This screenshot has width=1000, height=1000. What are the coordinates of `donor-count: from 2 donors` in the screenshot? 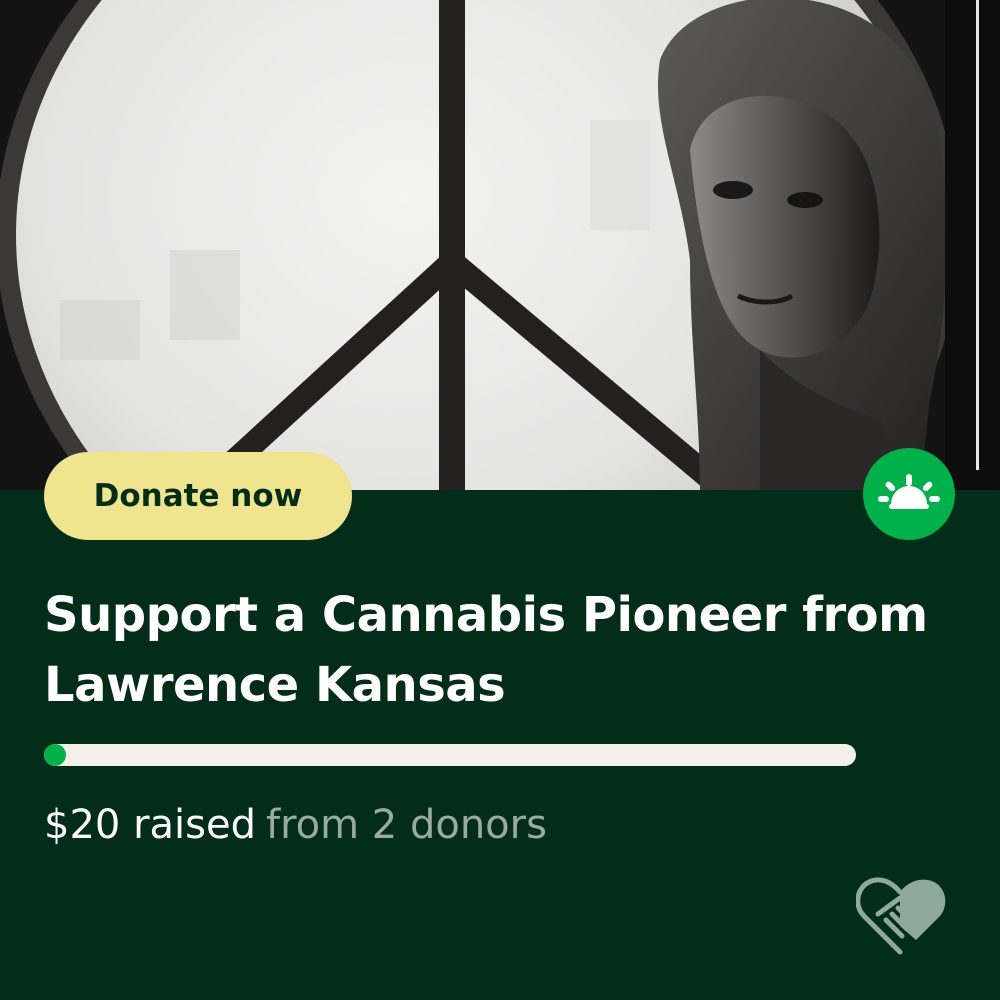 It's located at (406, 825).